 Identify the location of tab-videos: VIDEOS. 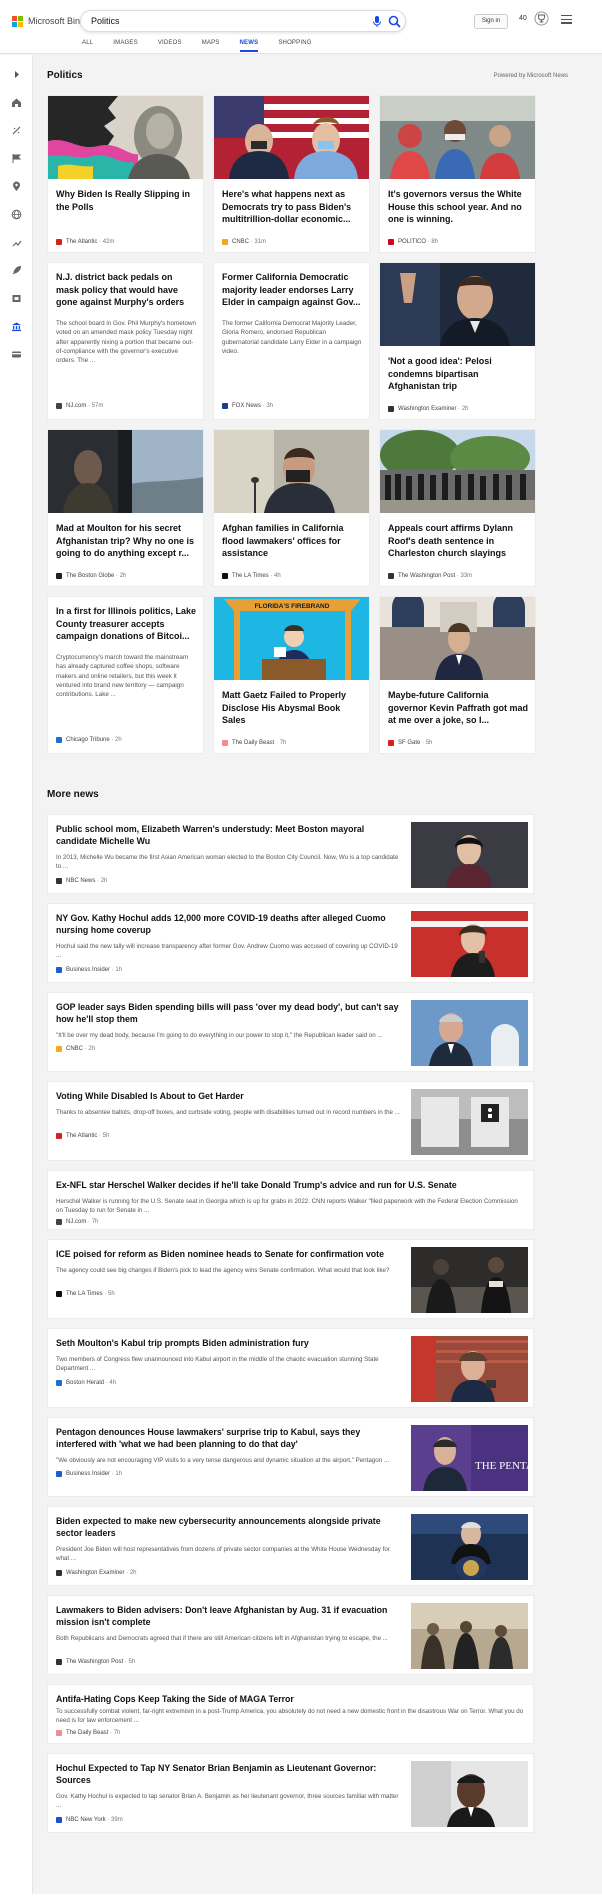
(170, 47).